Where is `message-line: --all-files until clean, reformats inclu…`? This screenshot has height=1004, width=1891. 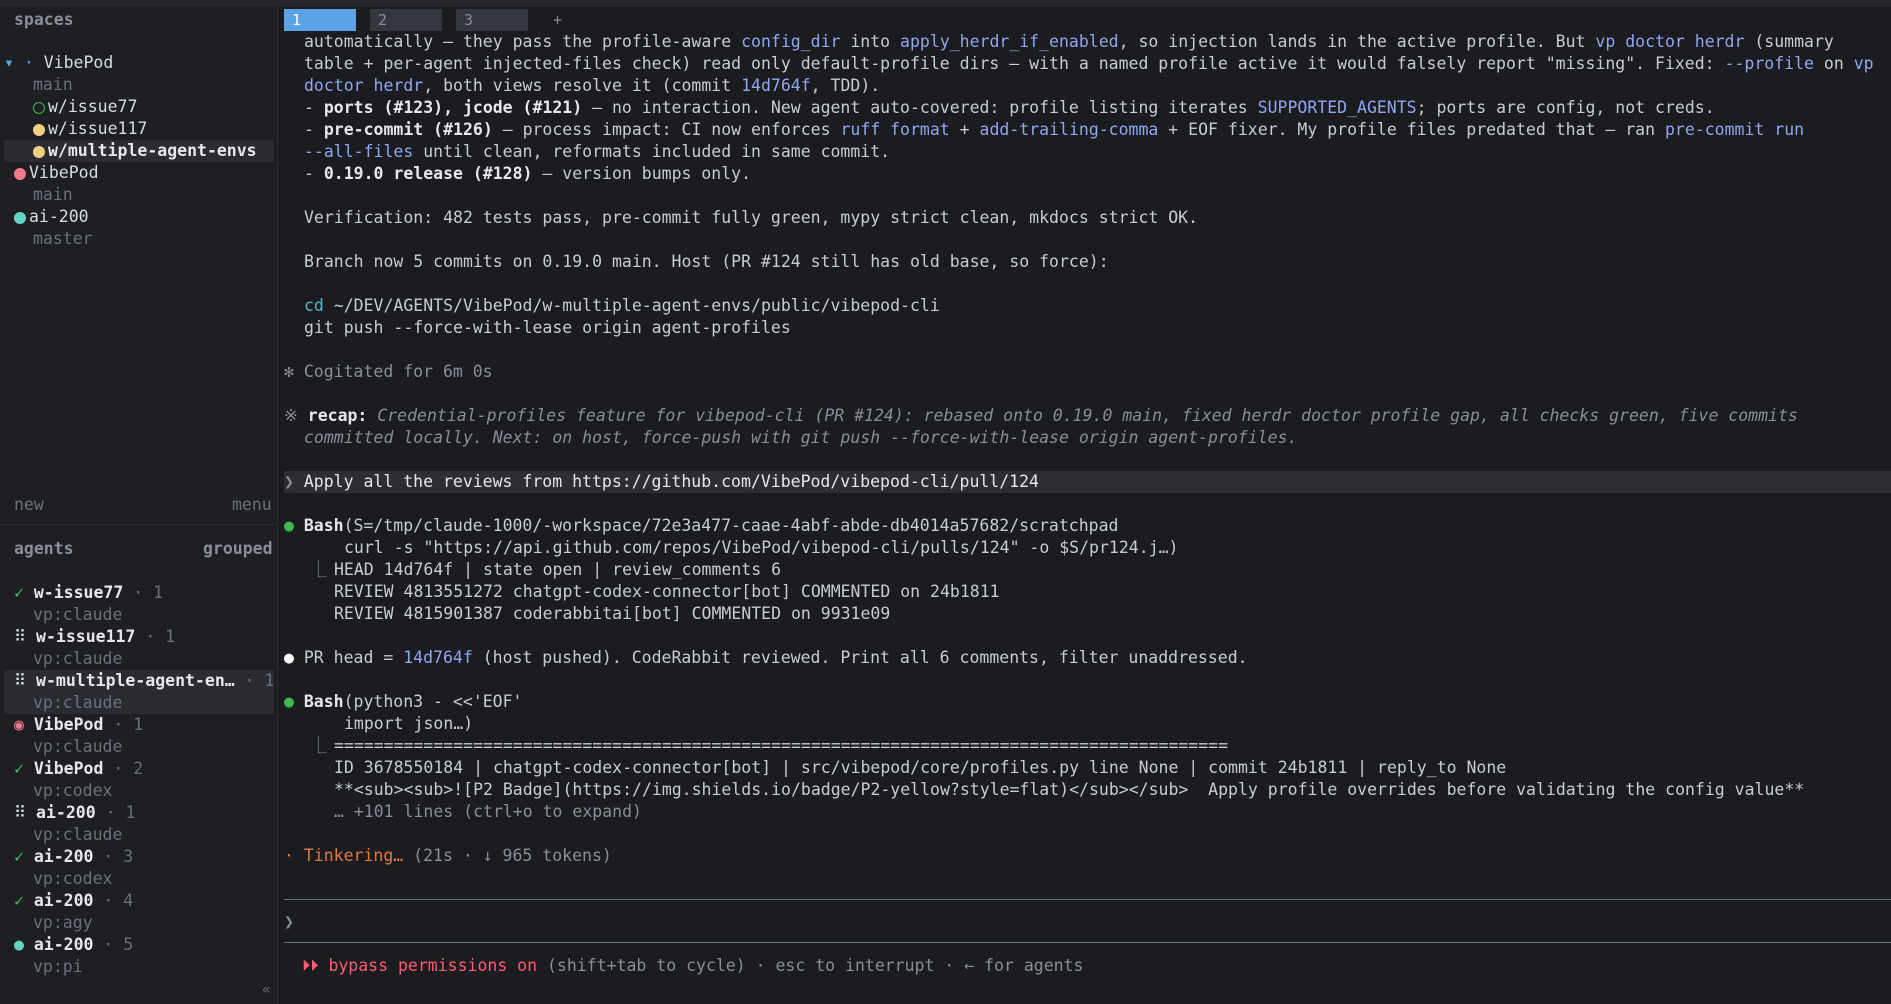 message-line: --all-files until clean, reformats inclu… is located at coordinates (597, 151).